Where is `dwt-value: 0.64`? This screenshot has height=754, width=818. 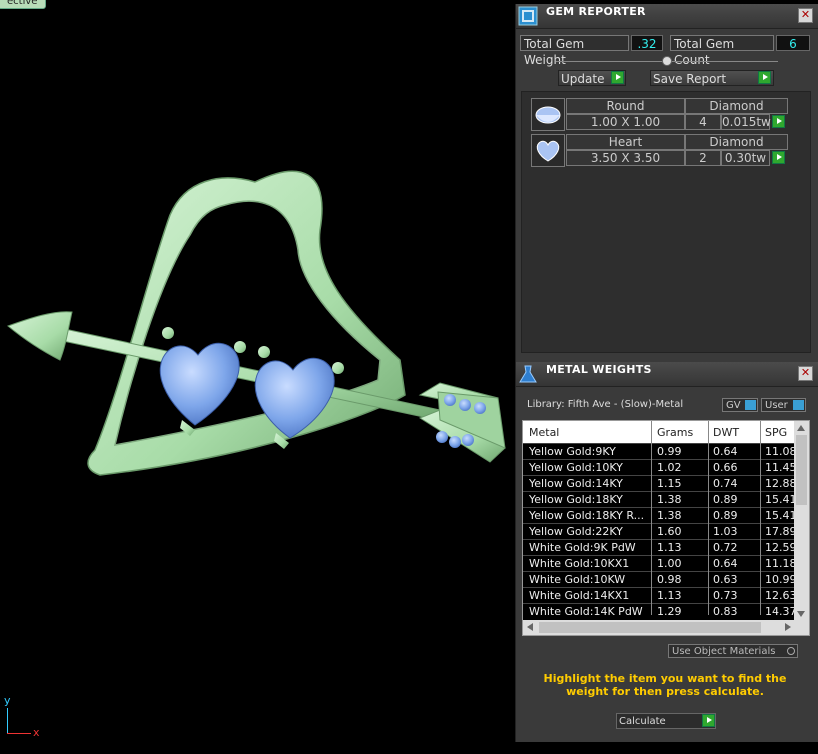 dwt-value: 0.64 is located at coordinates (725, 451).